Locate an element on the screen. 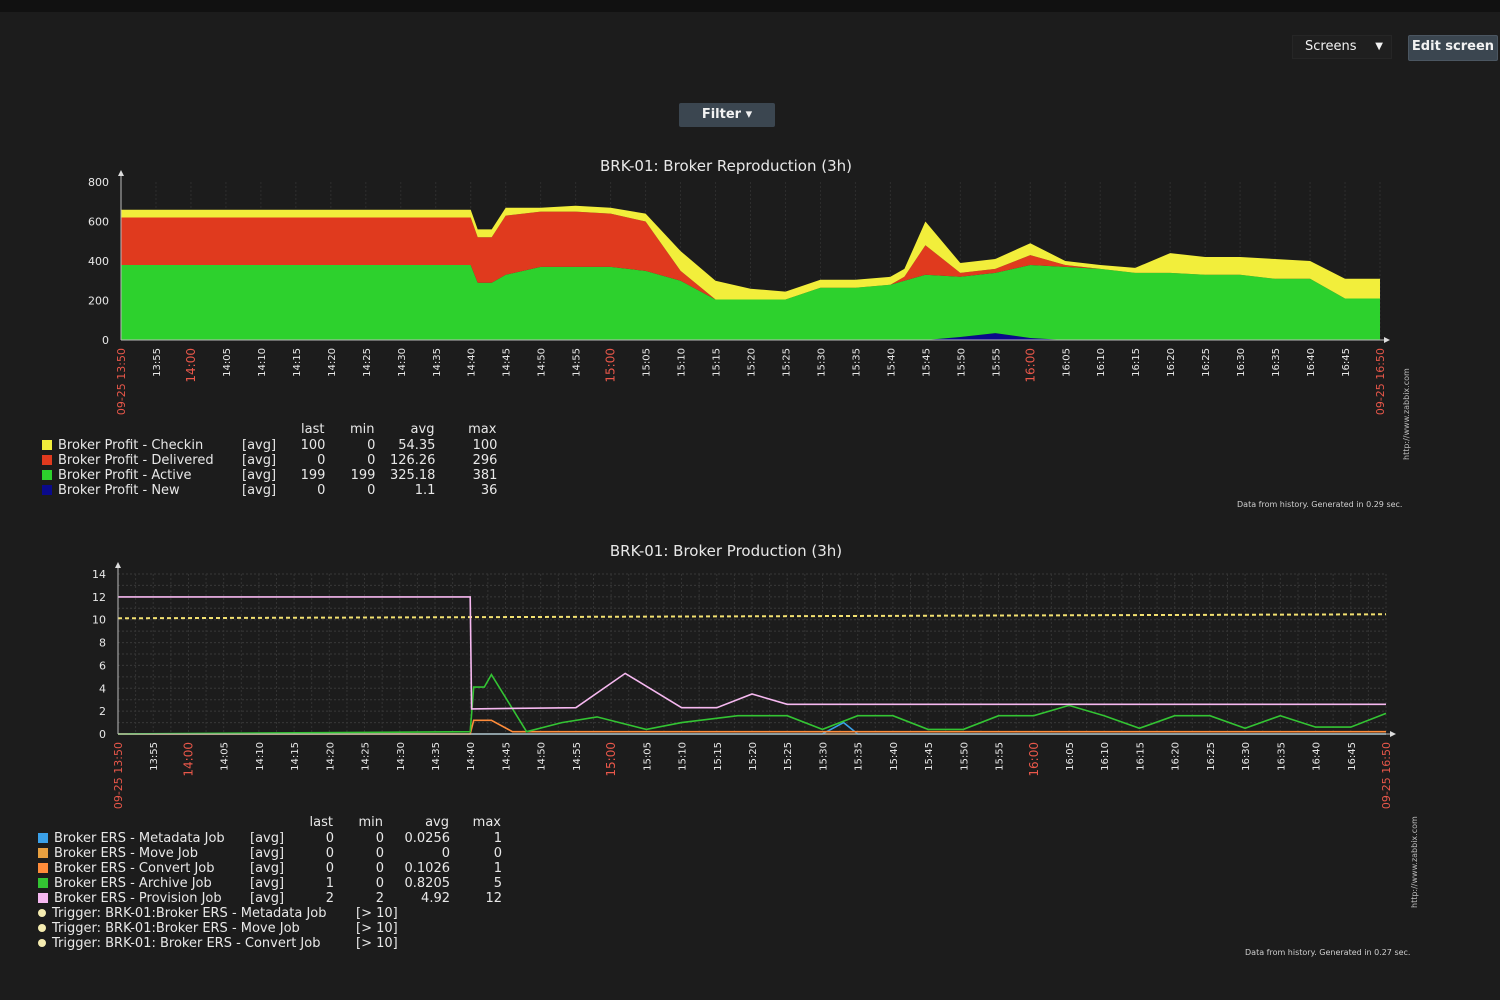 The image size is (1500, 1000). legend-last: 1 is located at coordinates (329, 883).